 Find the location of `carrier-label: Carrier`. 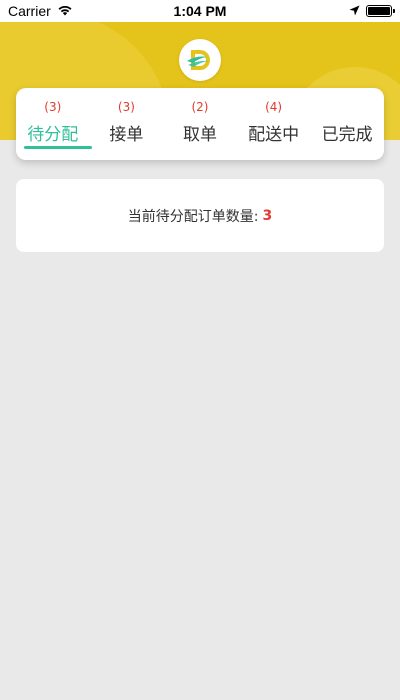

carrier-label: Carrier is located at coordinates (29, 11).